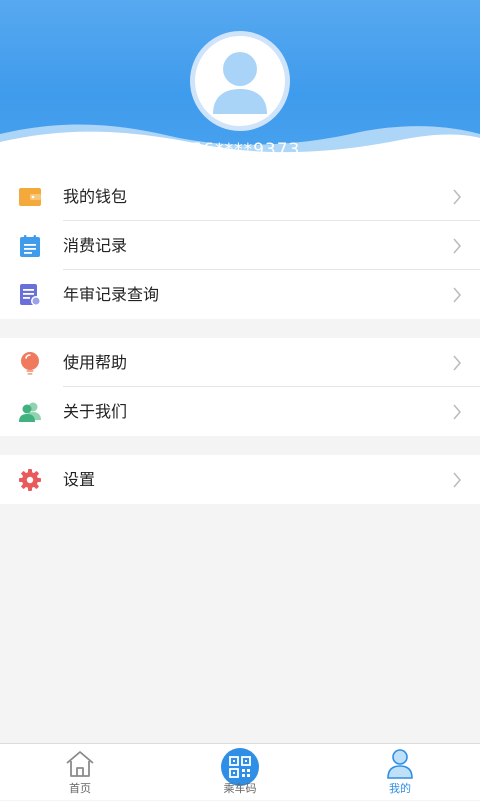  I want to click on users-icon, so click(30, 412).